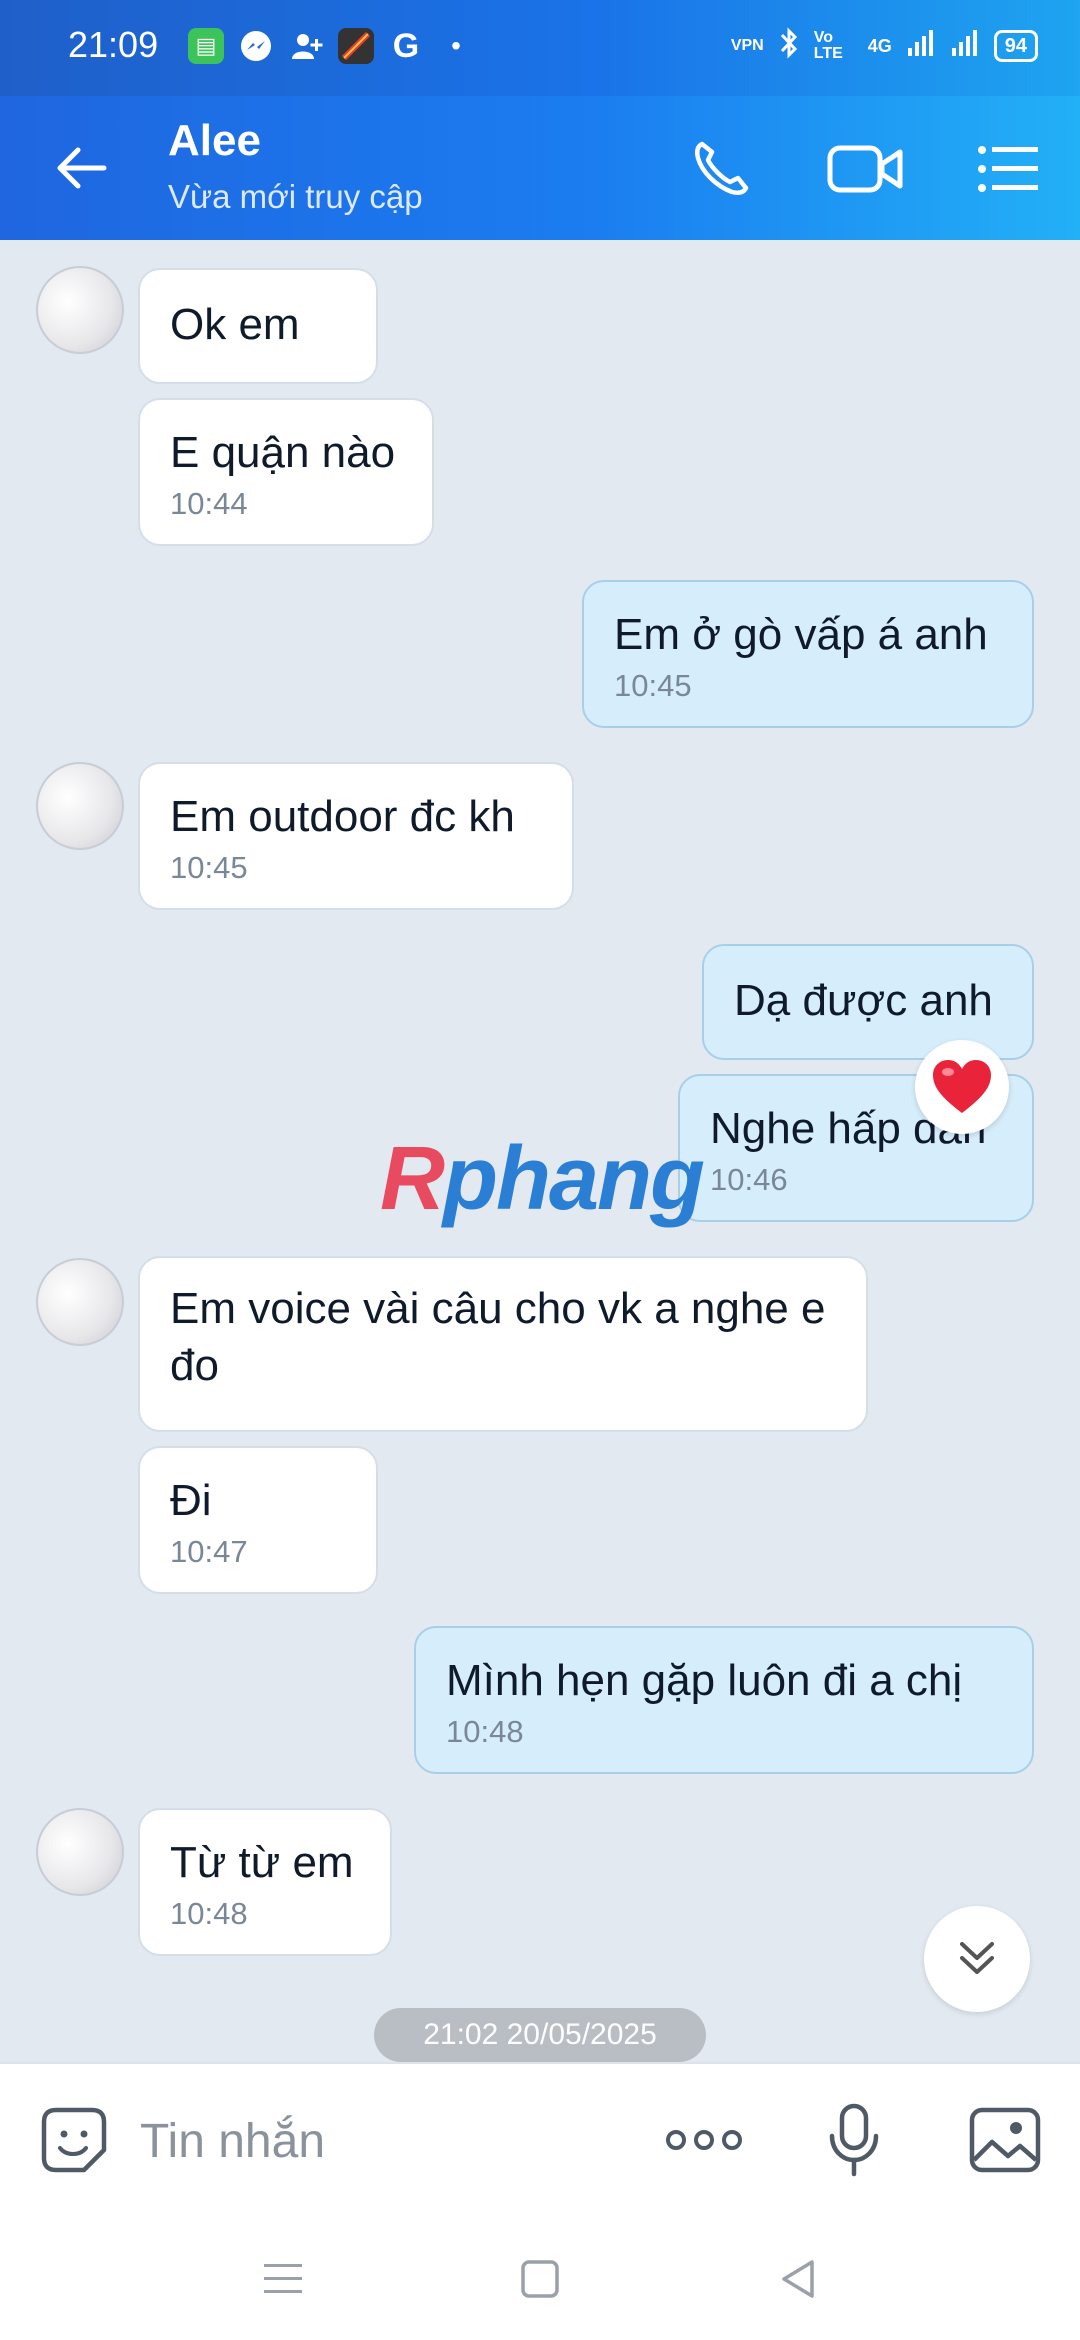 The height and width of the screenshot is (2340, 1080). I want to click on square-icon, so click(540, 2279).